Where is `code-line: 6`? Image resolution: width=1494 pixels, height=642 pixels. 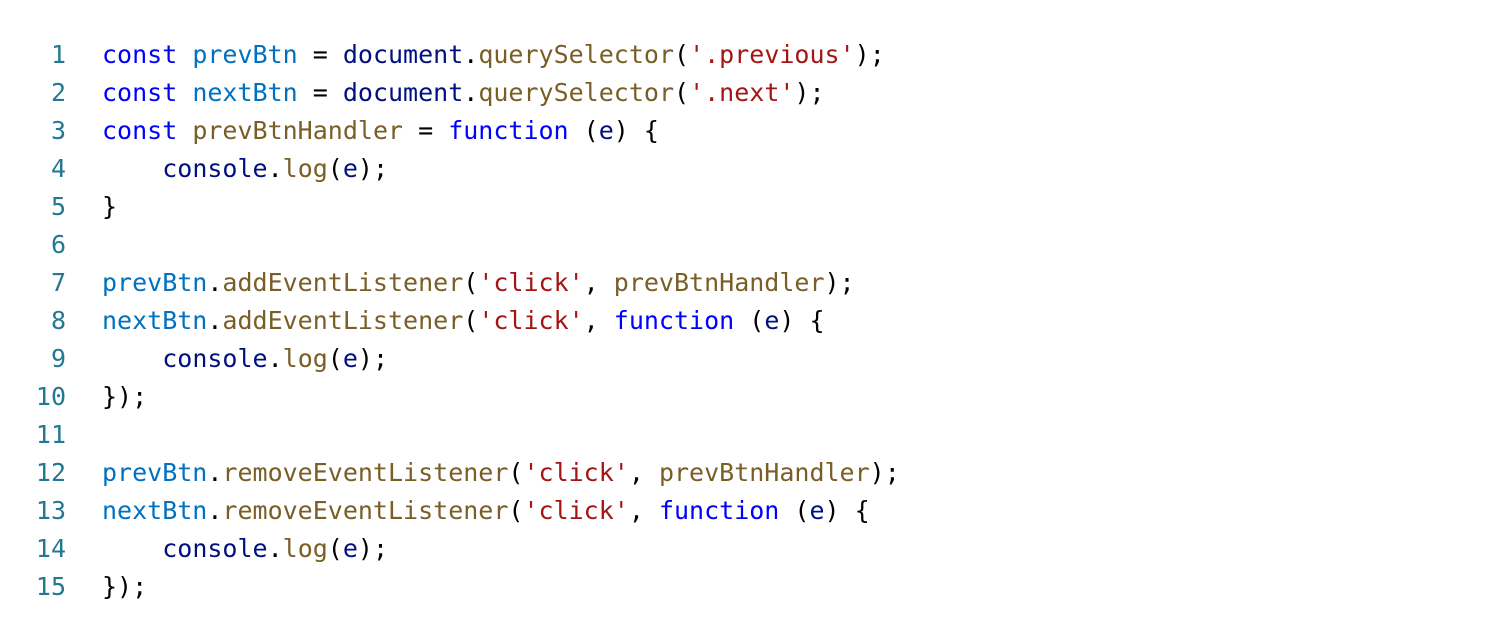 code-line: 6 is located at coordinates (747, 245).